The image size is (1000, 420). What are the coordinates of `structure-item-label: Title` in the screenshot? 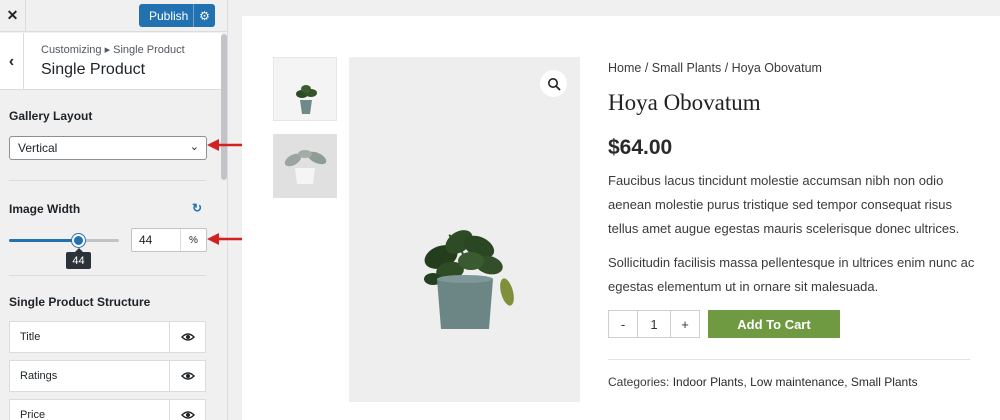 It's located at (30, 337).